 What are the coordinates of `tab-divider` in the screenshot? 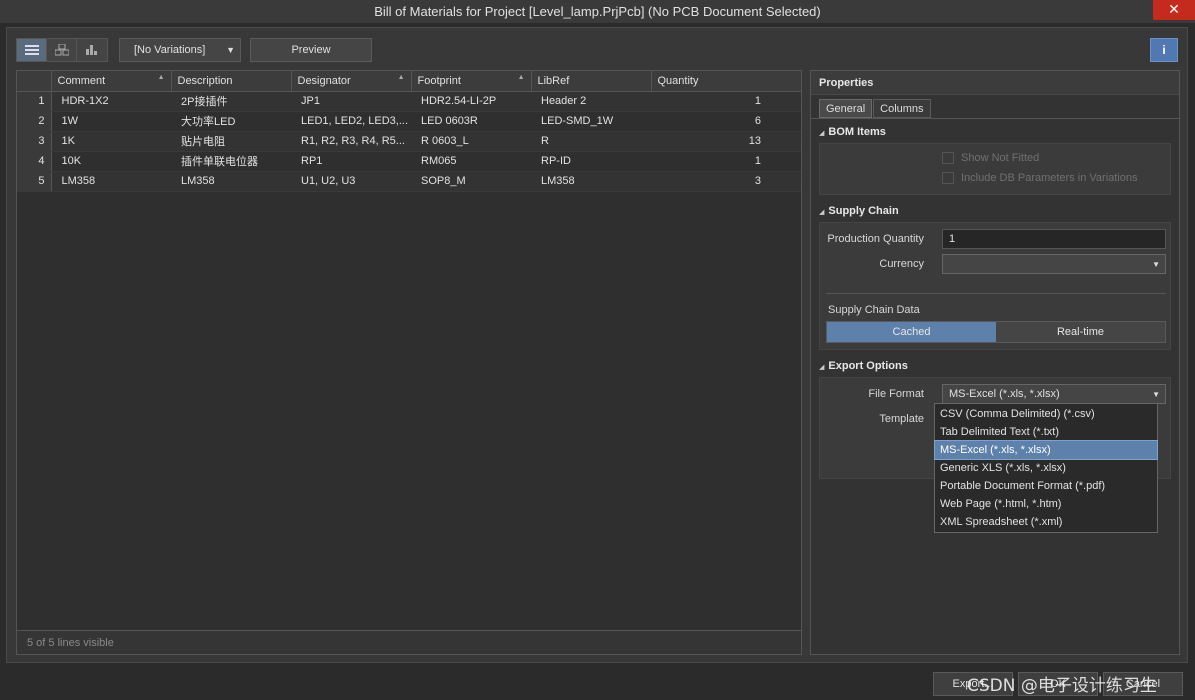 It's located at (995, 118).